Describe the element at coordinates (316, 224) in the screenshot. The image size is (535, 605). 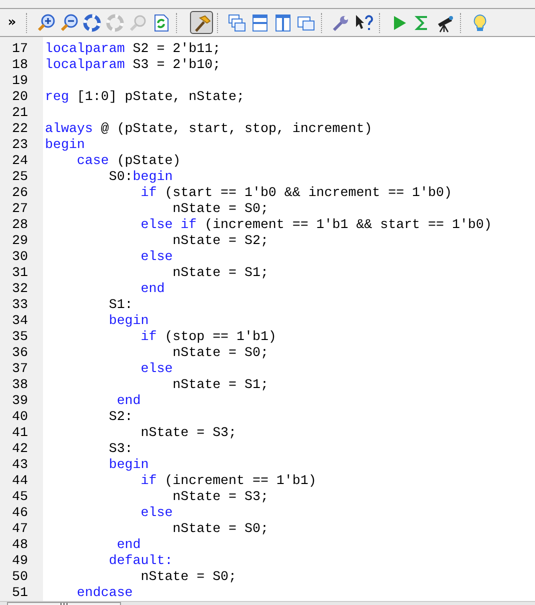
I see `code-line: else if (increment == 1'b1 && start == 1'b0)` at that location.